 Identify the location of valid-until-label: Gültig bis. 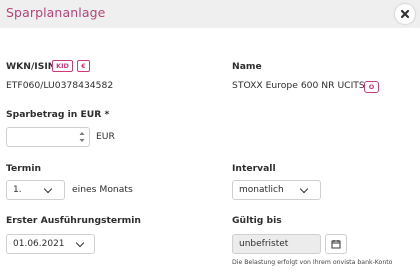
(257, 220).